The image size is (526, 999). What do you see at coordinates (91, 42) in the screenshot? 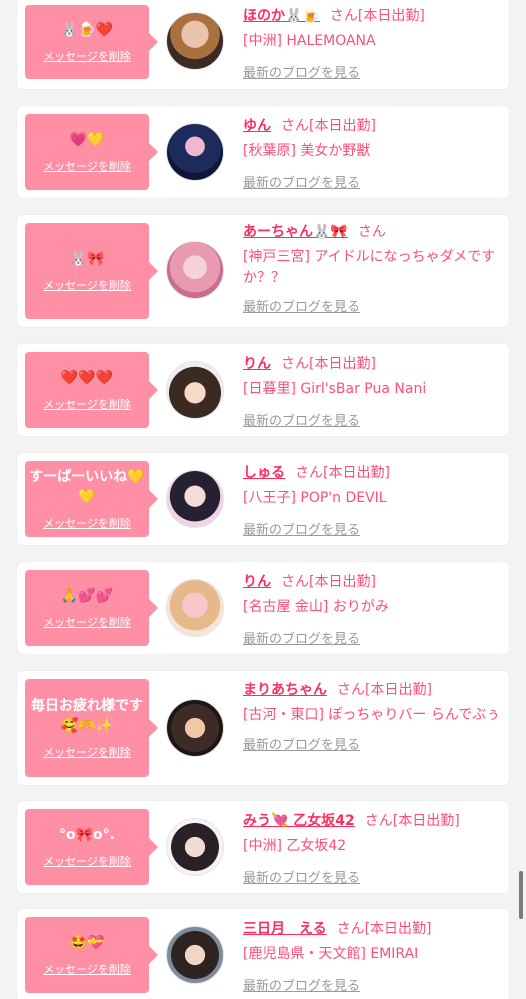
I see `message-bubble: 🐰🍺❤️ メッセージを削除` at bounding box center [91, 42].